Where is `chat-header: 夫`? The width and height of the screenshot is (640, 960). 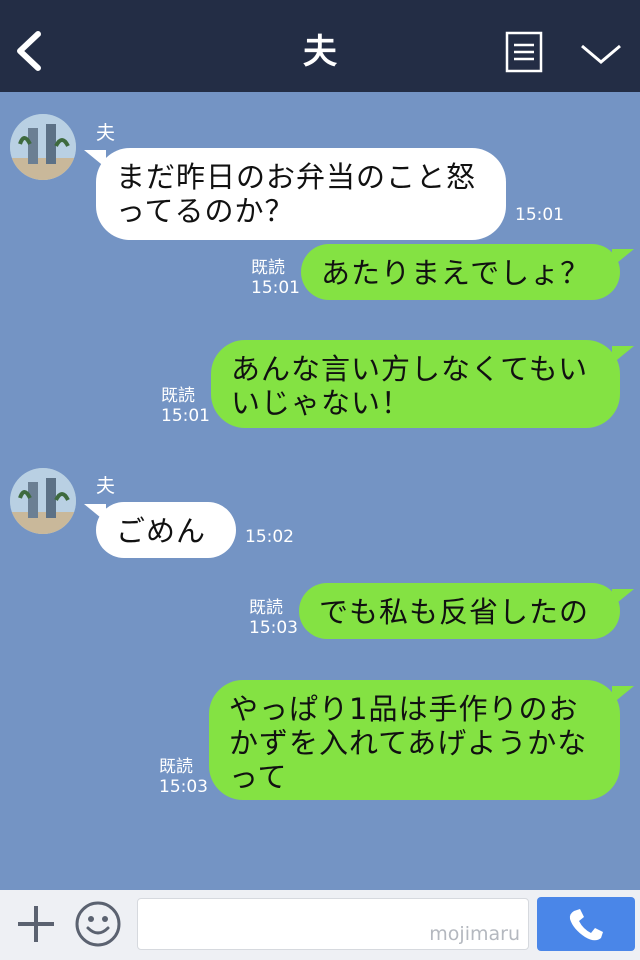
chat-header: 夫 is located at coordinates (320, 46).